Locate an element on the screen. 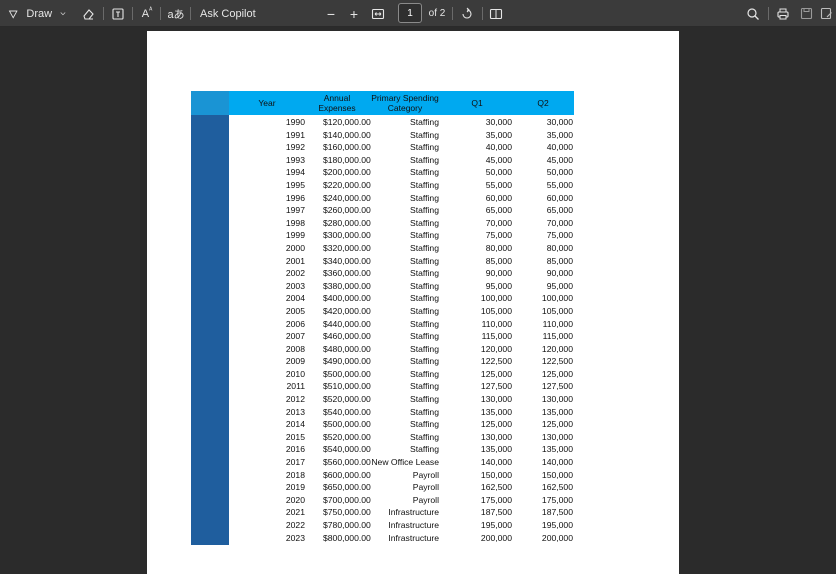  cell-q1: 35,000 is located at coordinates (498, 134).